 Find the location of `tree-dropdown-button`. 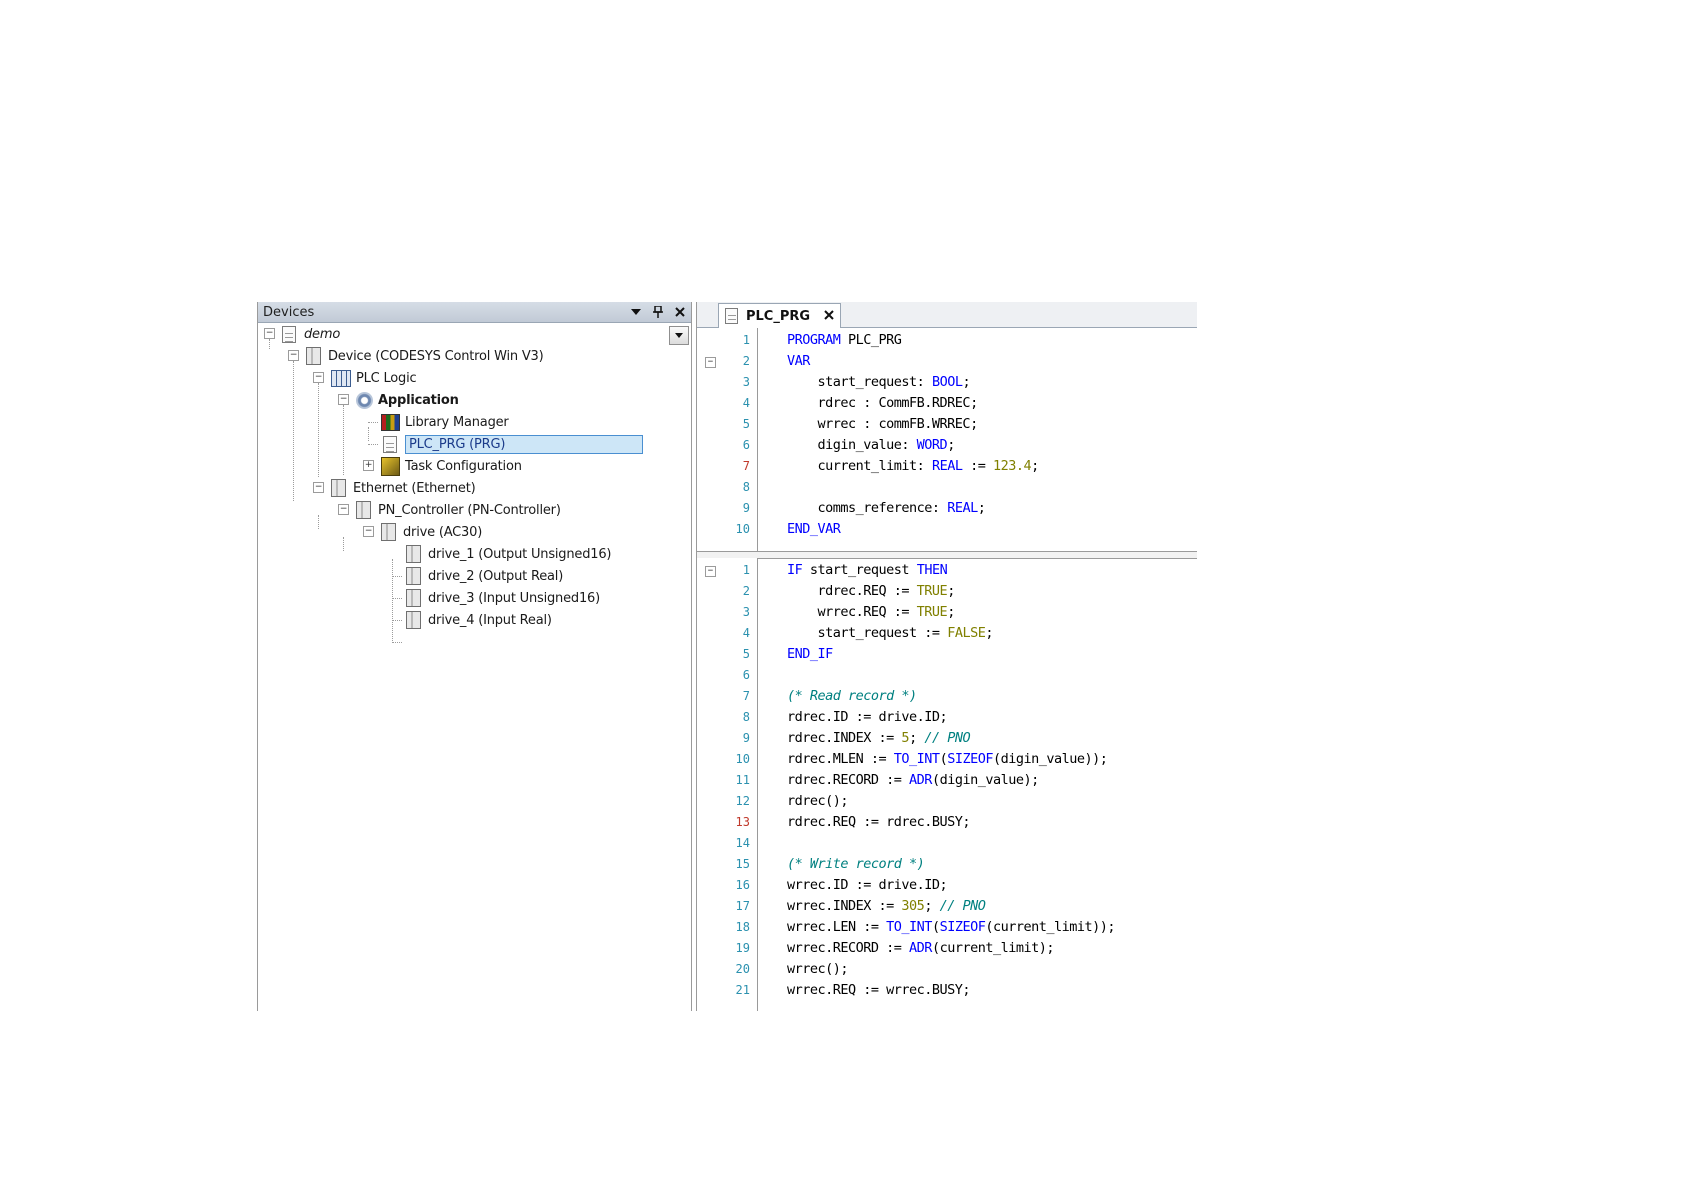

tree-dropdown-button is located at coordinates (679, 335).